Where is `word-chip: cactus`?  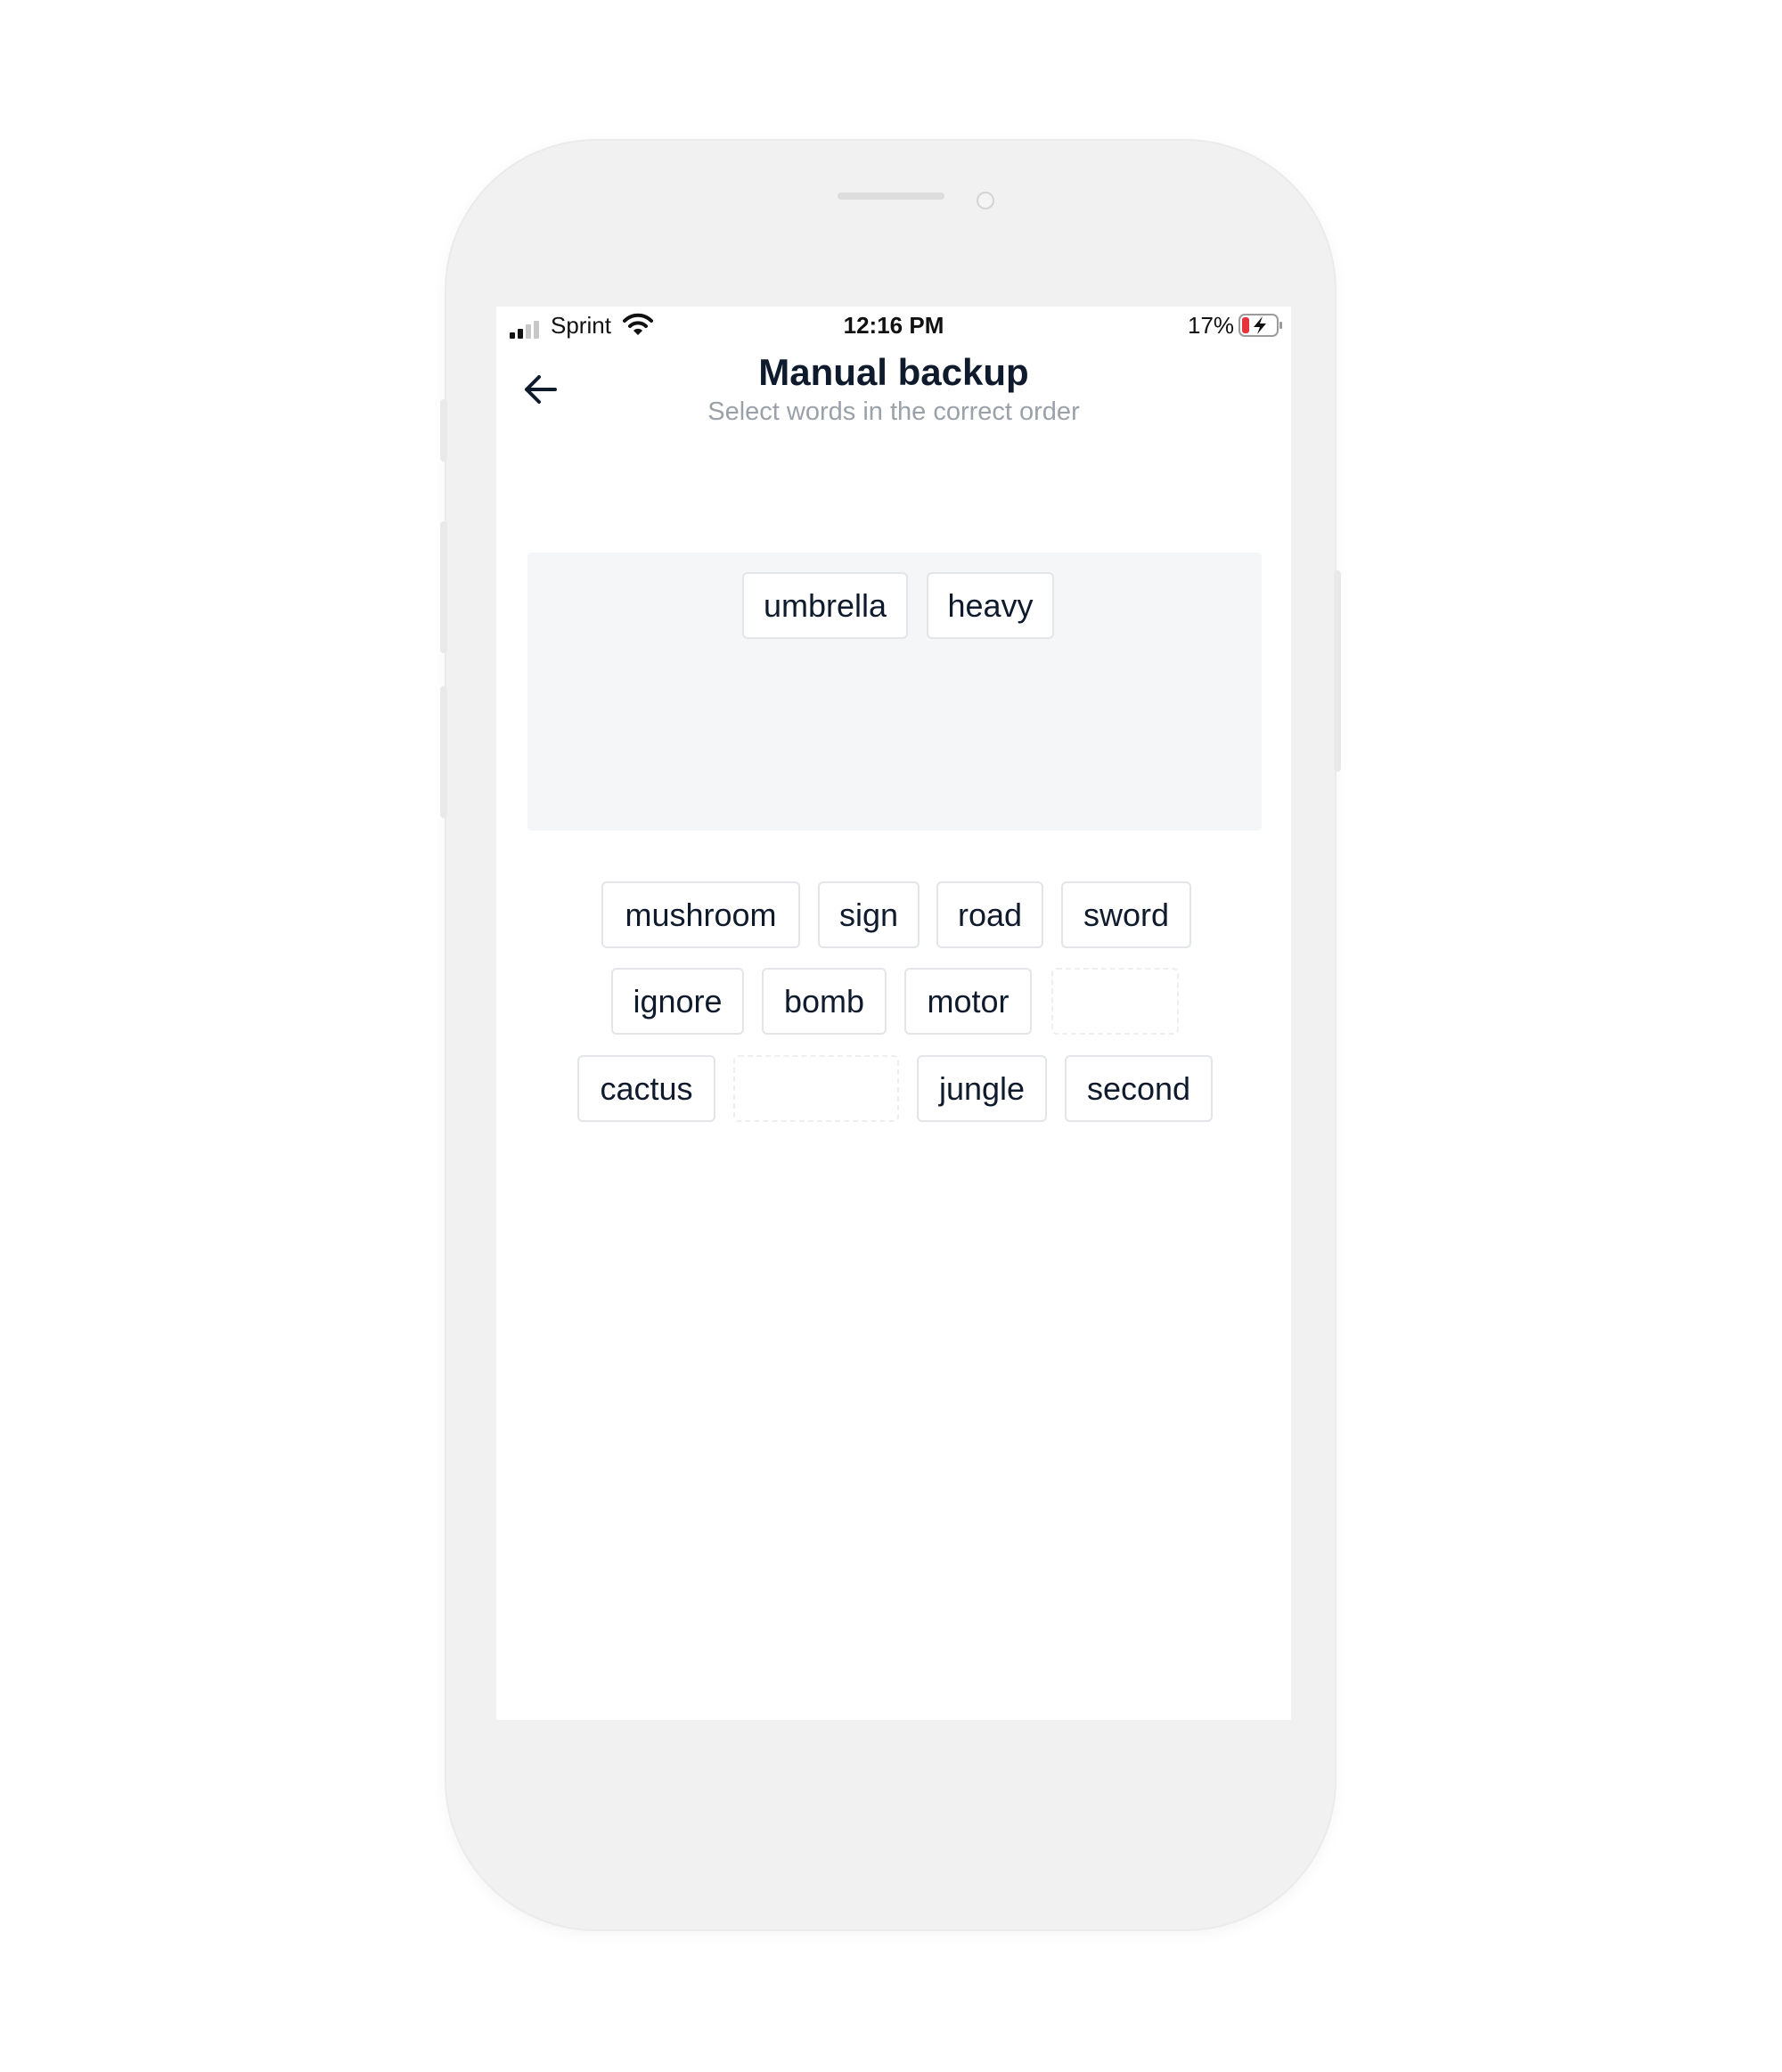 word-chip: cactus is located at coordinates (646, 1088).